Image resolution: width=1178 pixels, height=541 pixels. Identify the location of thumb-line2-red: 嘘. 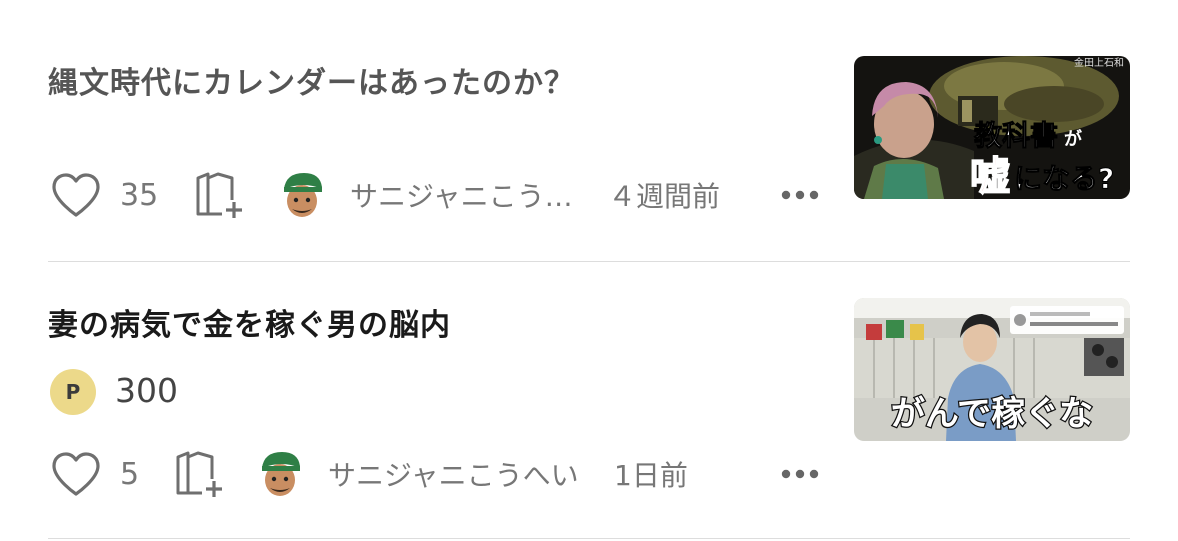
(990, 176).